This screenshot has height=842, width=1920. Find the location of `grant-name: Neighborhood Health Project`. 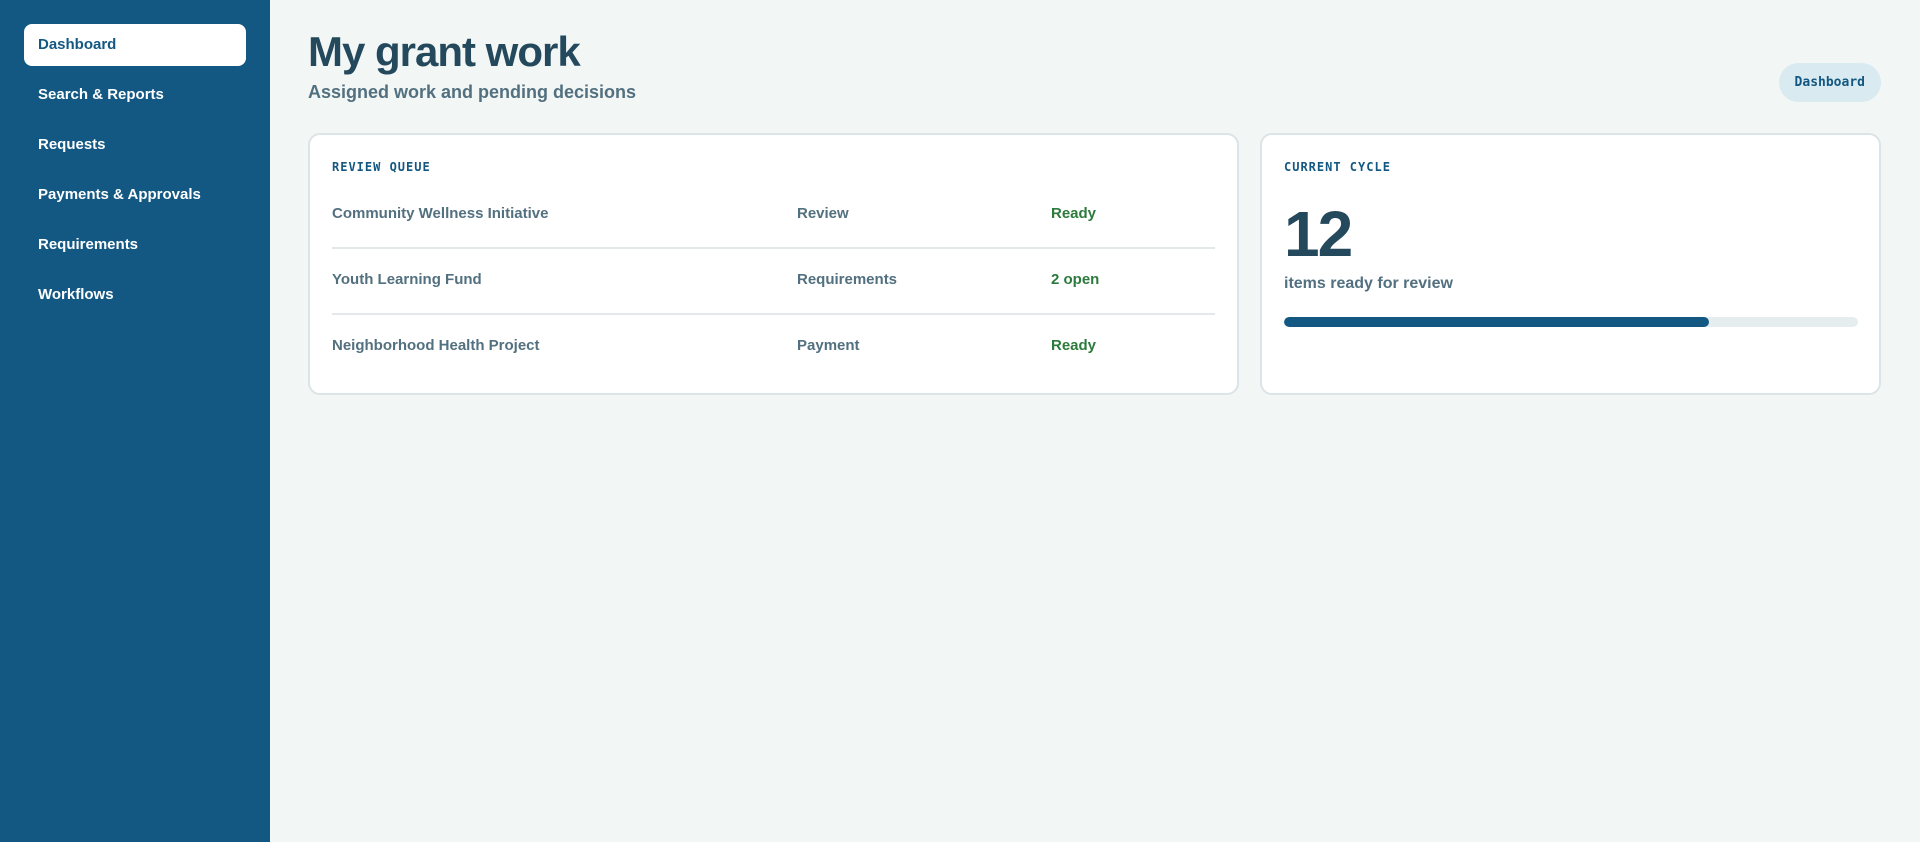

grant-name: Neighborhood Health Project is located at coordinates (436, 345).